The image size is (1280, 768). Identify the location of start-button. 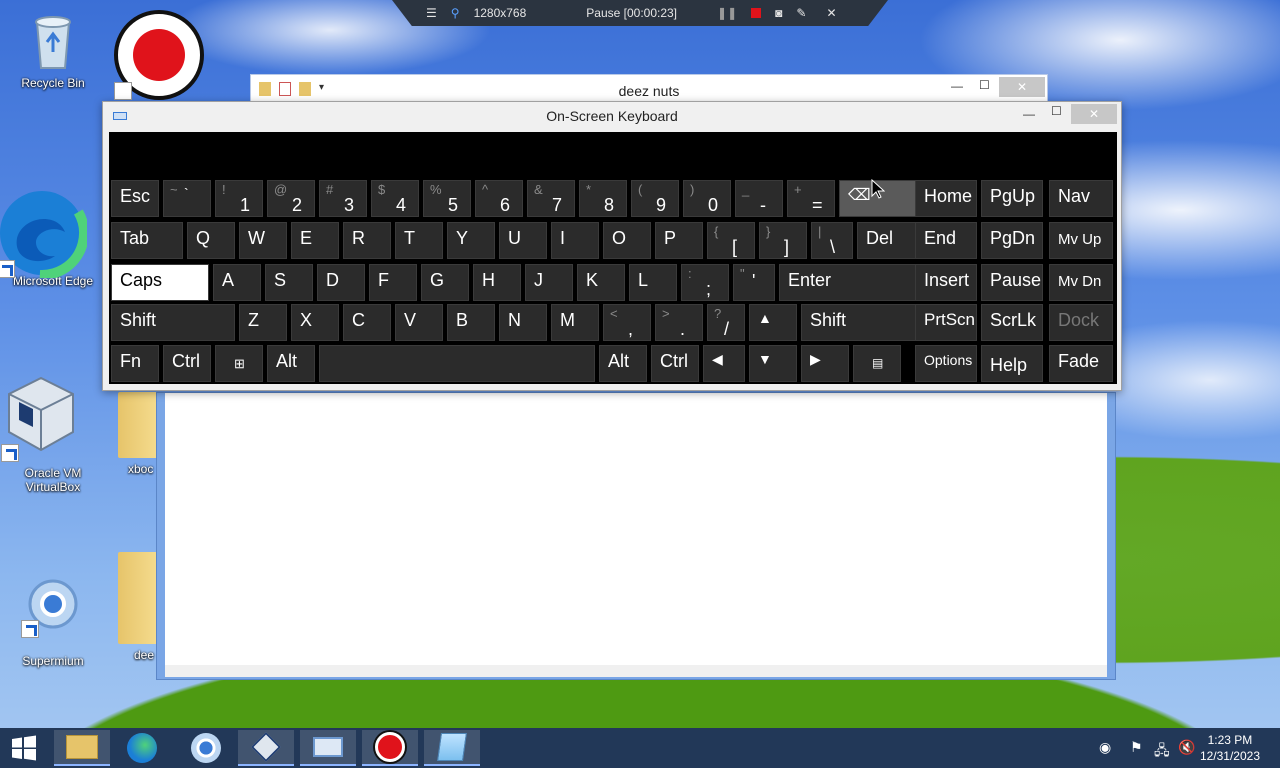
(24, 748).